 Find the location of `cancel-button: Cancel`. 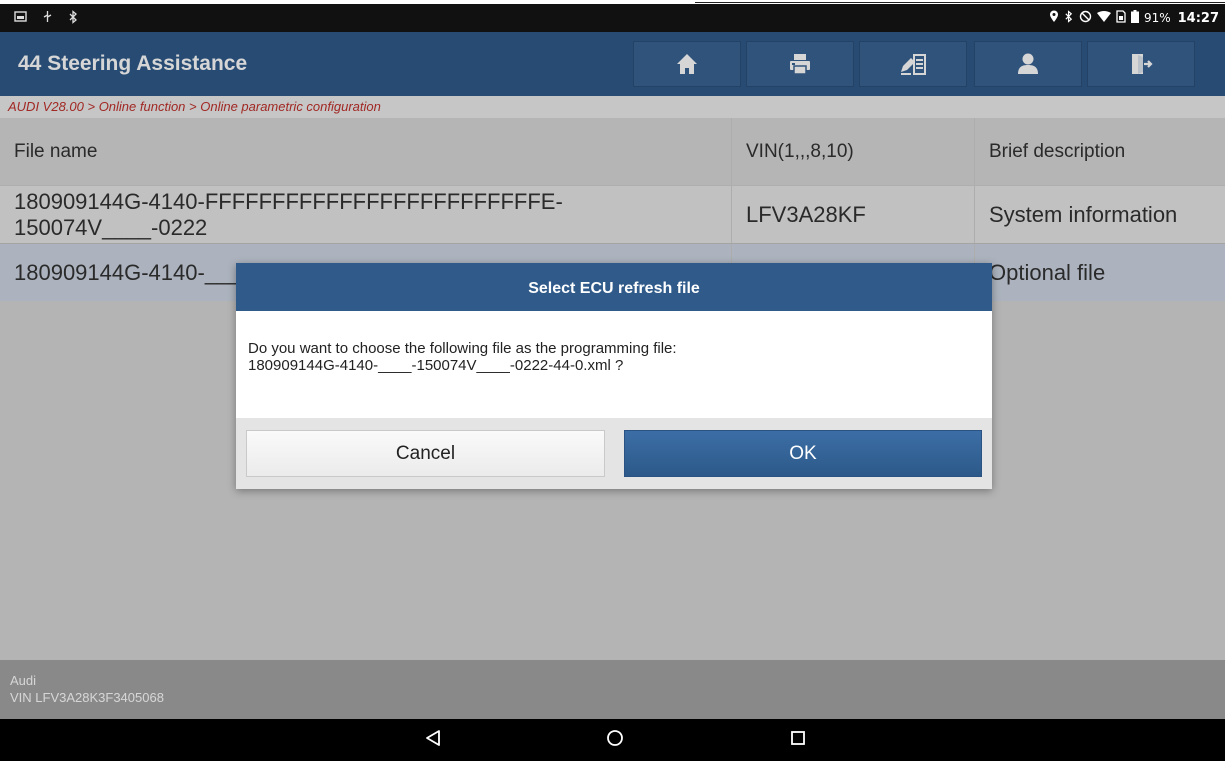

cancel-button: Cancel is located at coordinates (425, 453).